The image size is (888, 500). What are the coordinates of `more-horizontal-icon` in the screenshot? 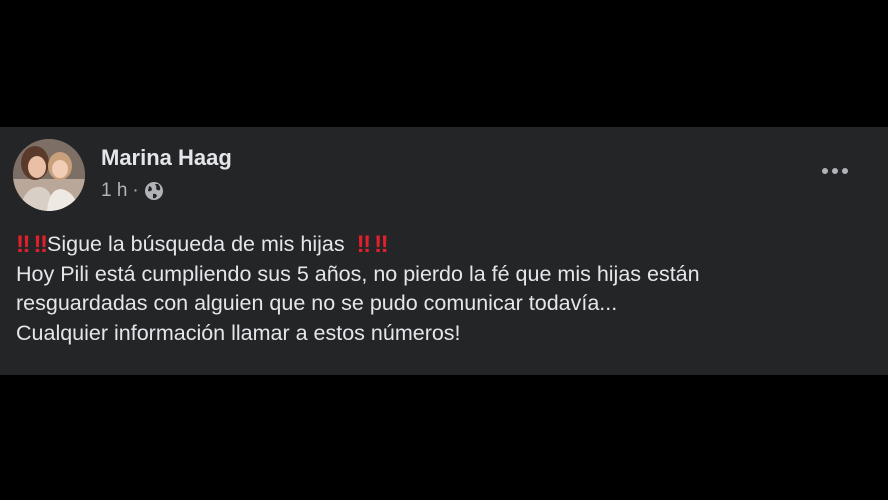 It's located at (825, 171).